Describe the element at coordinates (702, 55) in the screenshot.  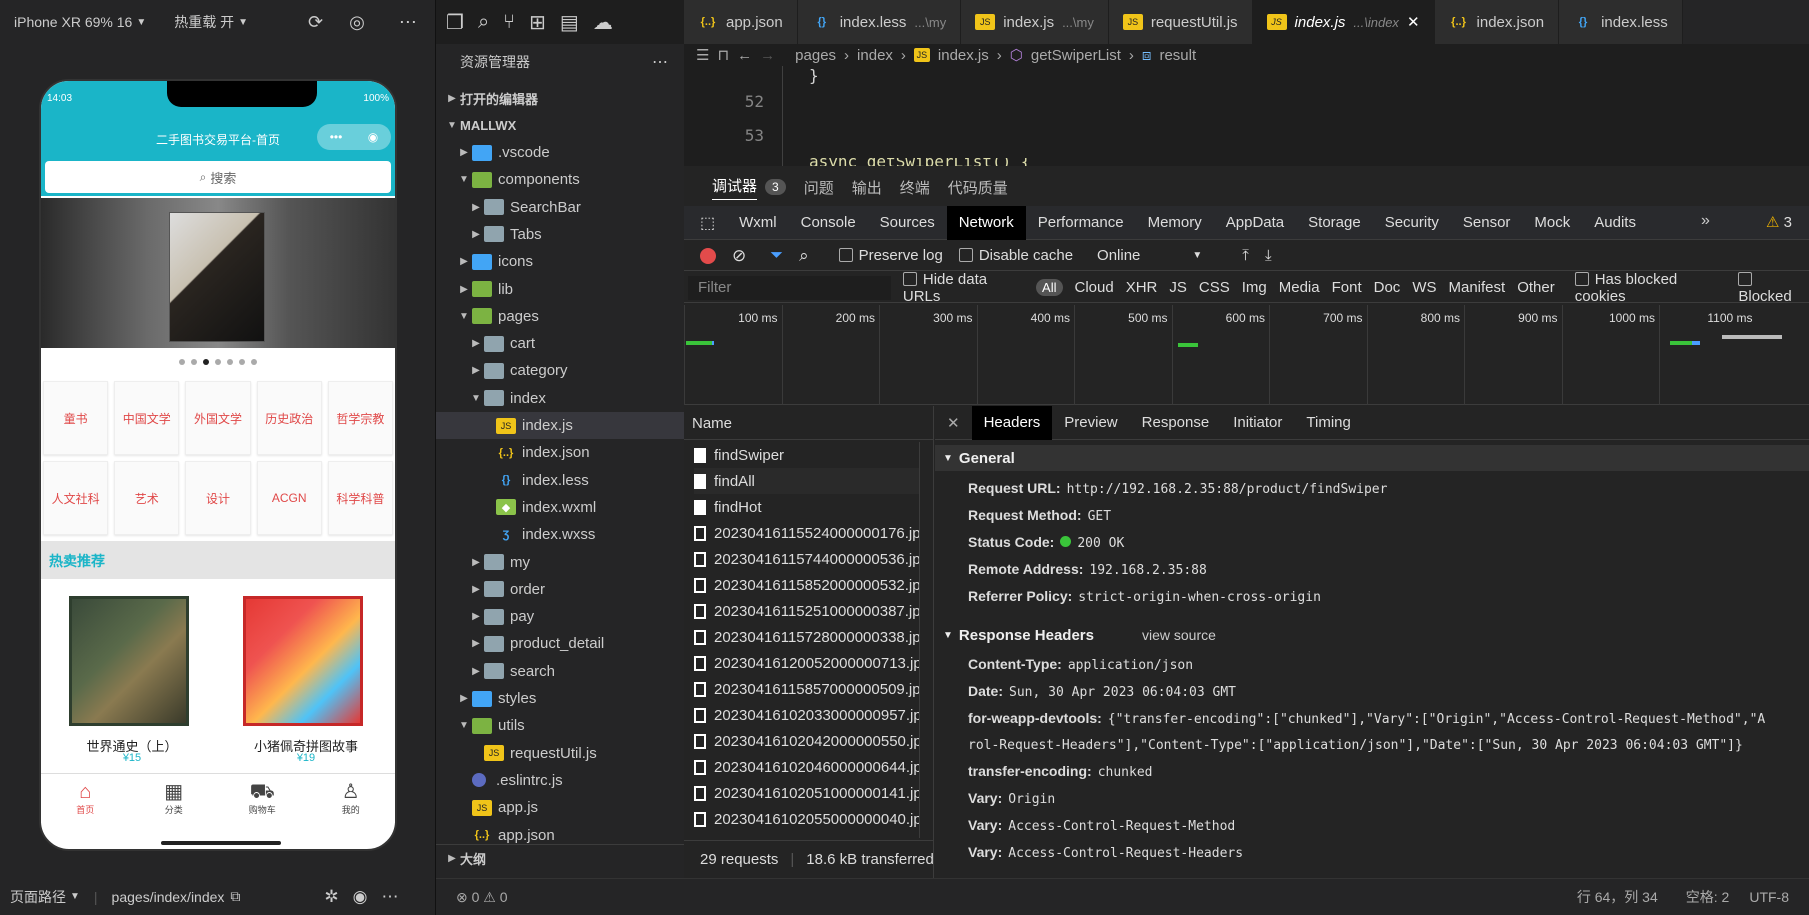
I see `list-icon: ☰` at that location.